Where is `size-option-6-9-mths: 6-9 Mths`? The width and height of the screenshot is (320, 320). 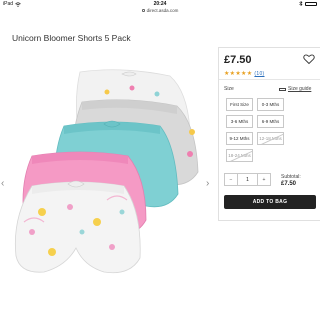
size-option-6-9-mths: 6-9 Mths is located at coordinates (270, 121).